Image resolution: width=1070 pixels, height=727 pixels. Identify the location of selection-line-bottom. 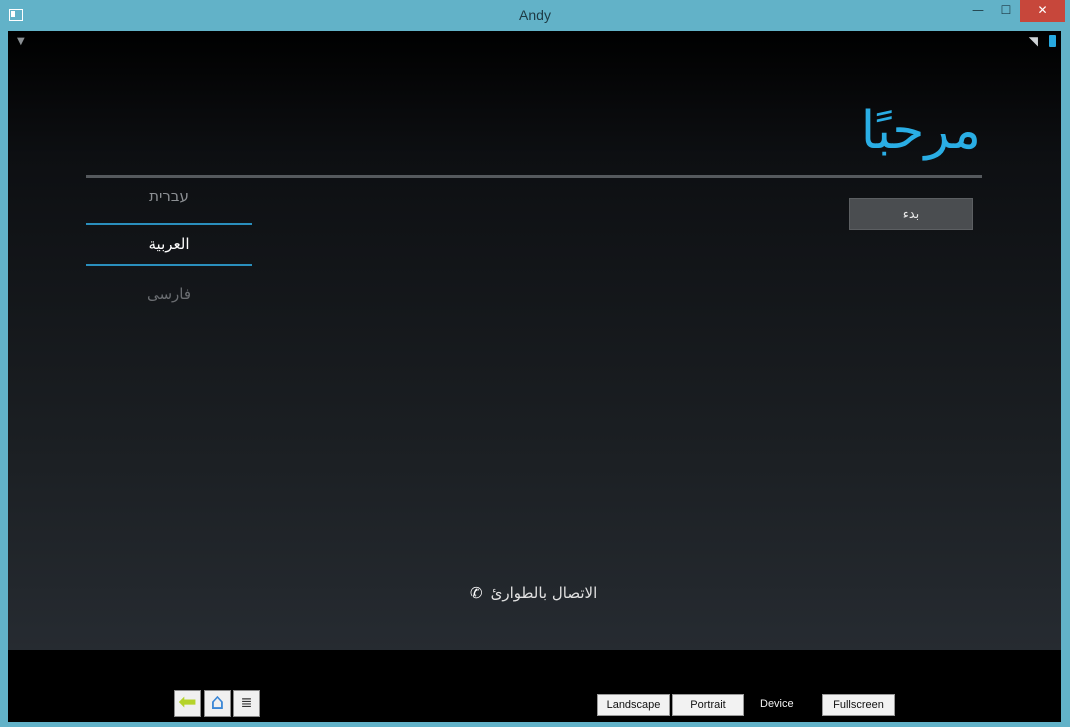
(169, 265).